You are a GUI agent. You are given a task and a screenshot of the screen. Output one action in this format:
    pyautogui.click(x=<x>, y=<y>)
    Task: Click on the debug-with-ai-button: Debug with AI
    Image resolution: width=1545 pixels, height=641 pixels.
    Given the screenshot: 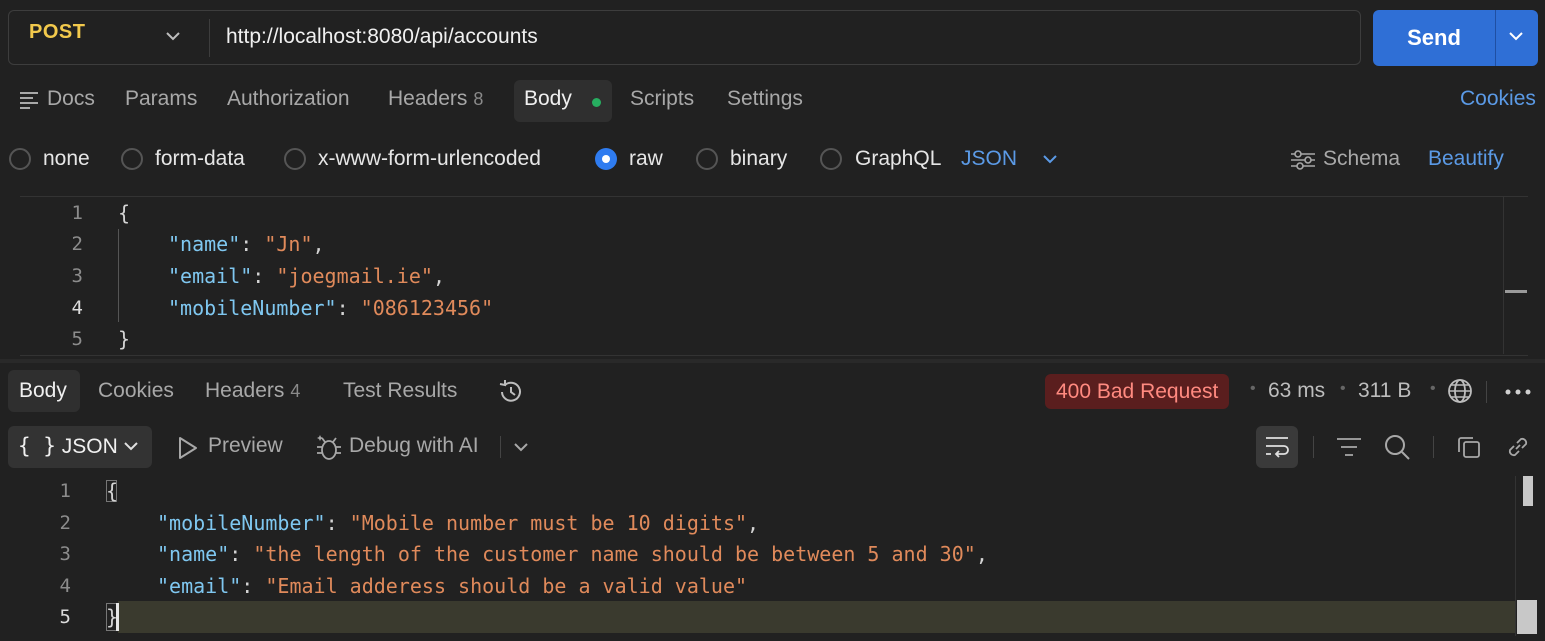 What is the action you would take?
    pyautogui.click(x=414, y=446)
    